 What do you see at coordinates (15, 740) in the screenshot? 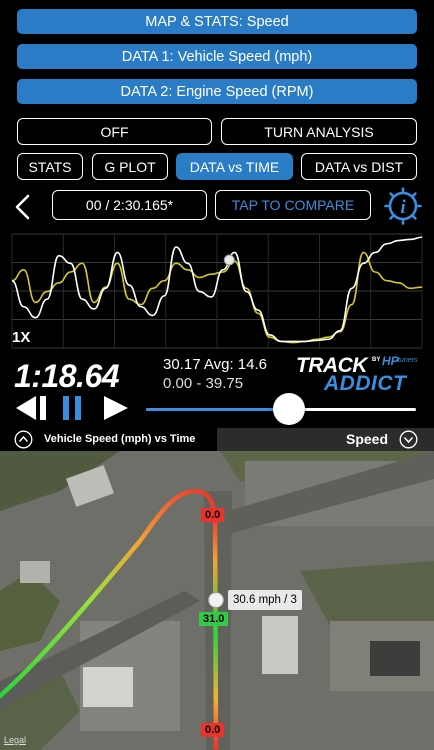
I see `legal-link: Legal` at bounding box center [15, 740].